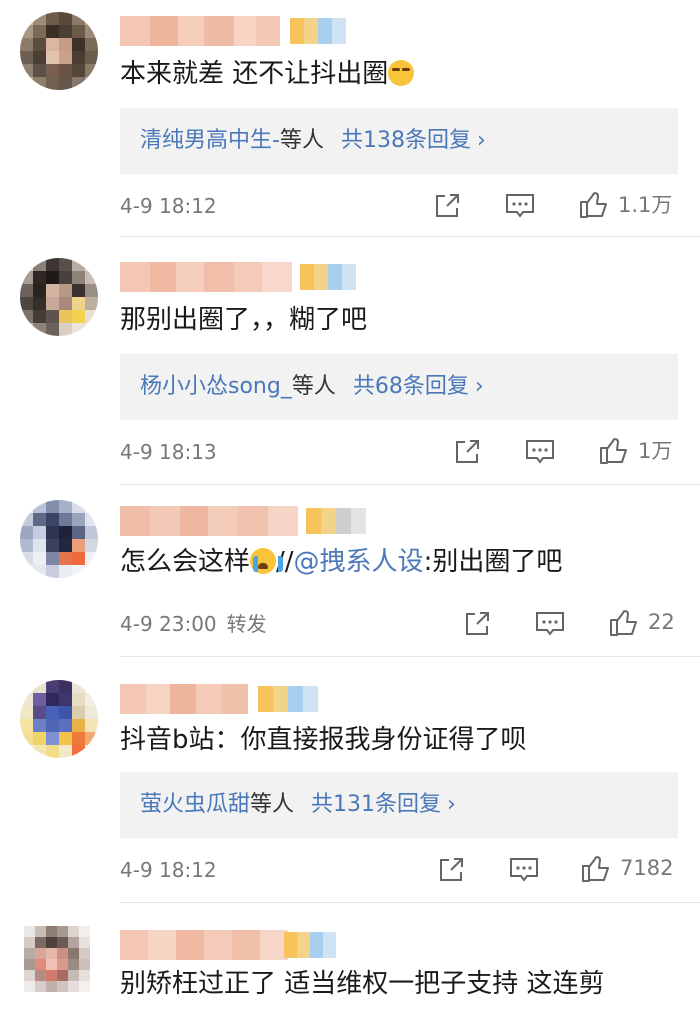  Describe the element at coordinates (254, 74) in the screenshot. I see `comment-text-content: 本来就差 还不让抖出圈` at that location.